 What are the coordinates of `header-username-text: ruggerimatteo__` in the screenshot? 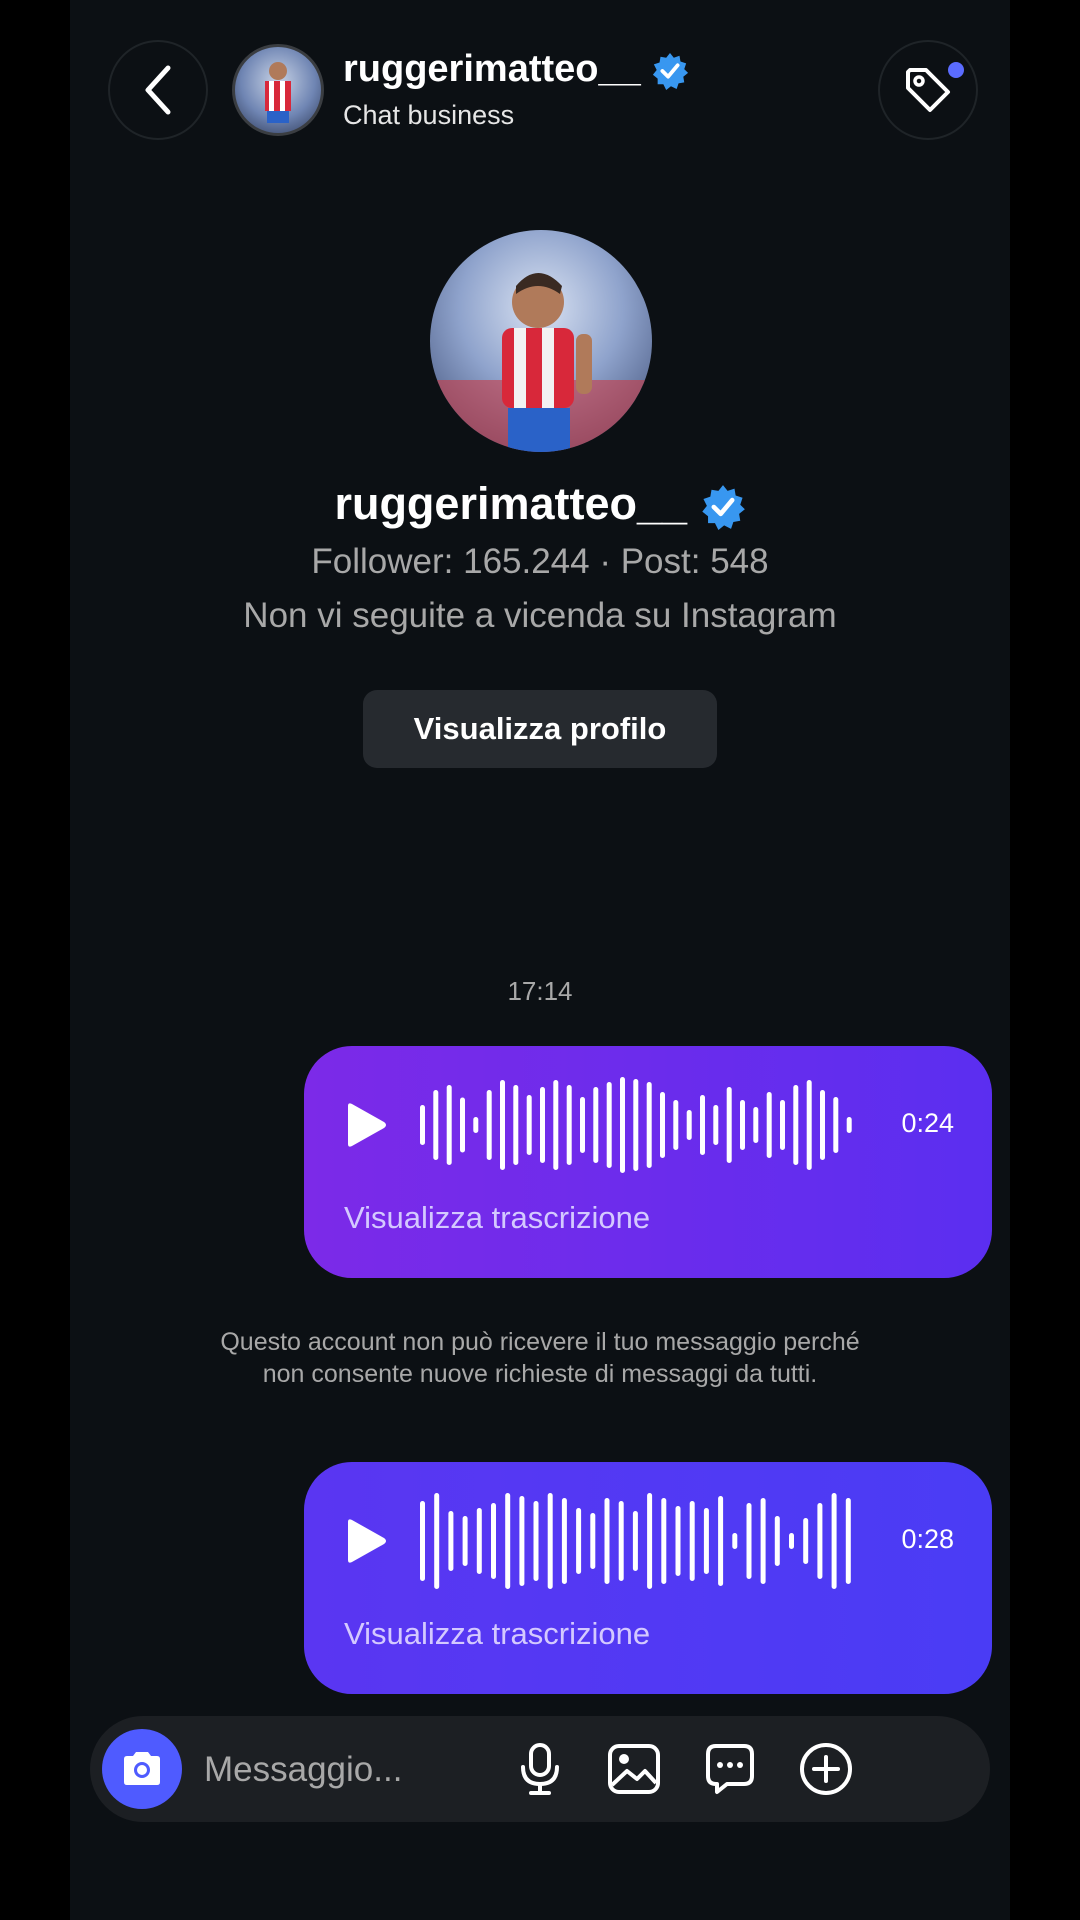 It's located at (492, 69).